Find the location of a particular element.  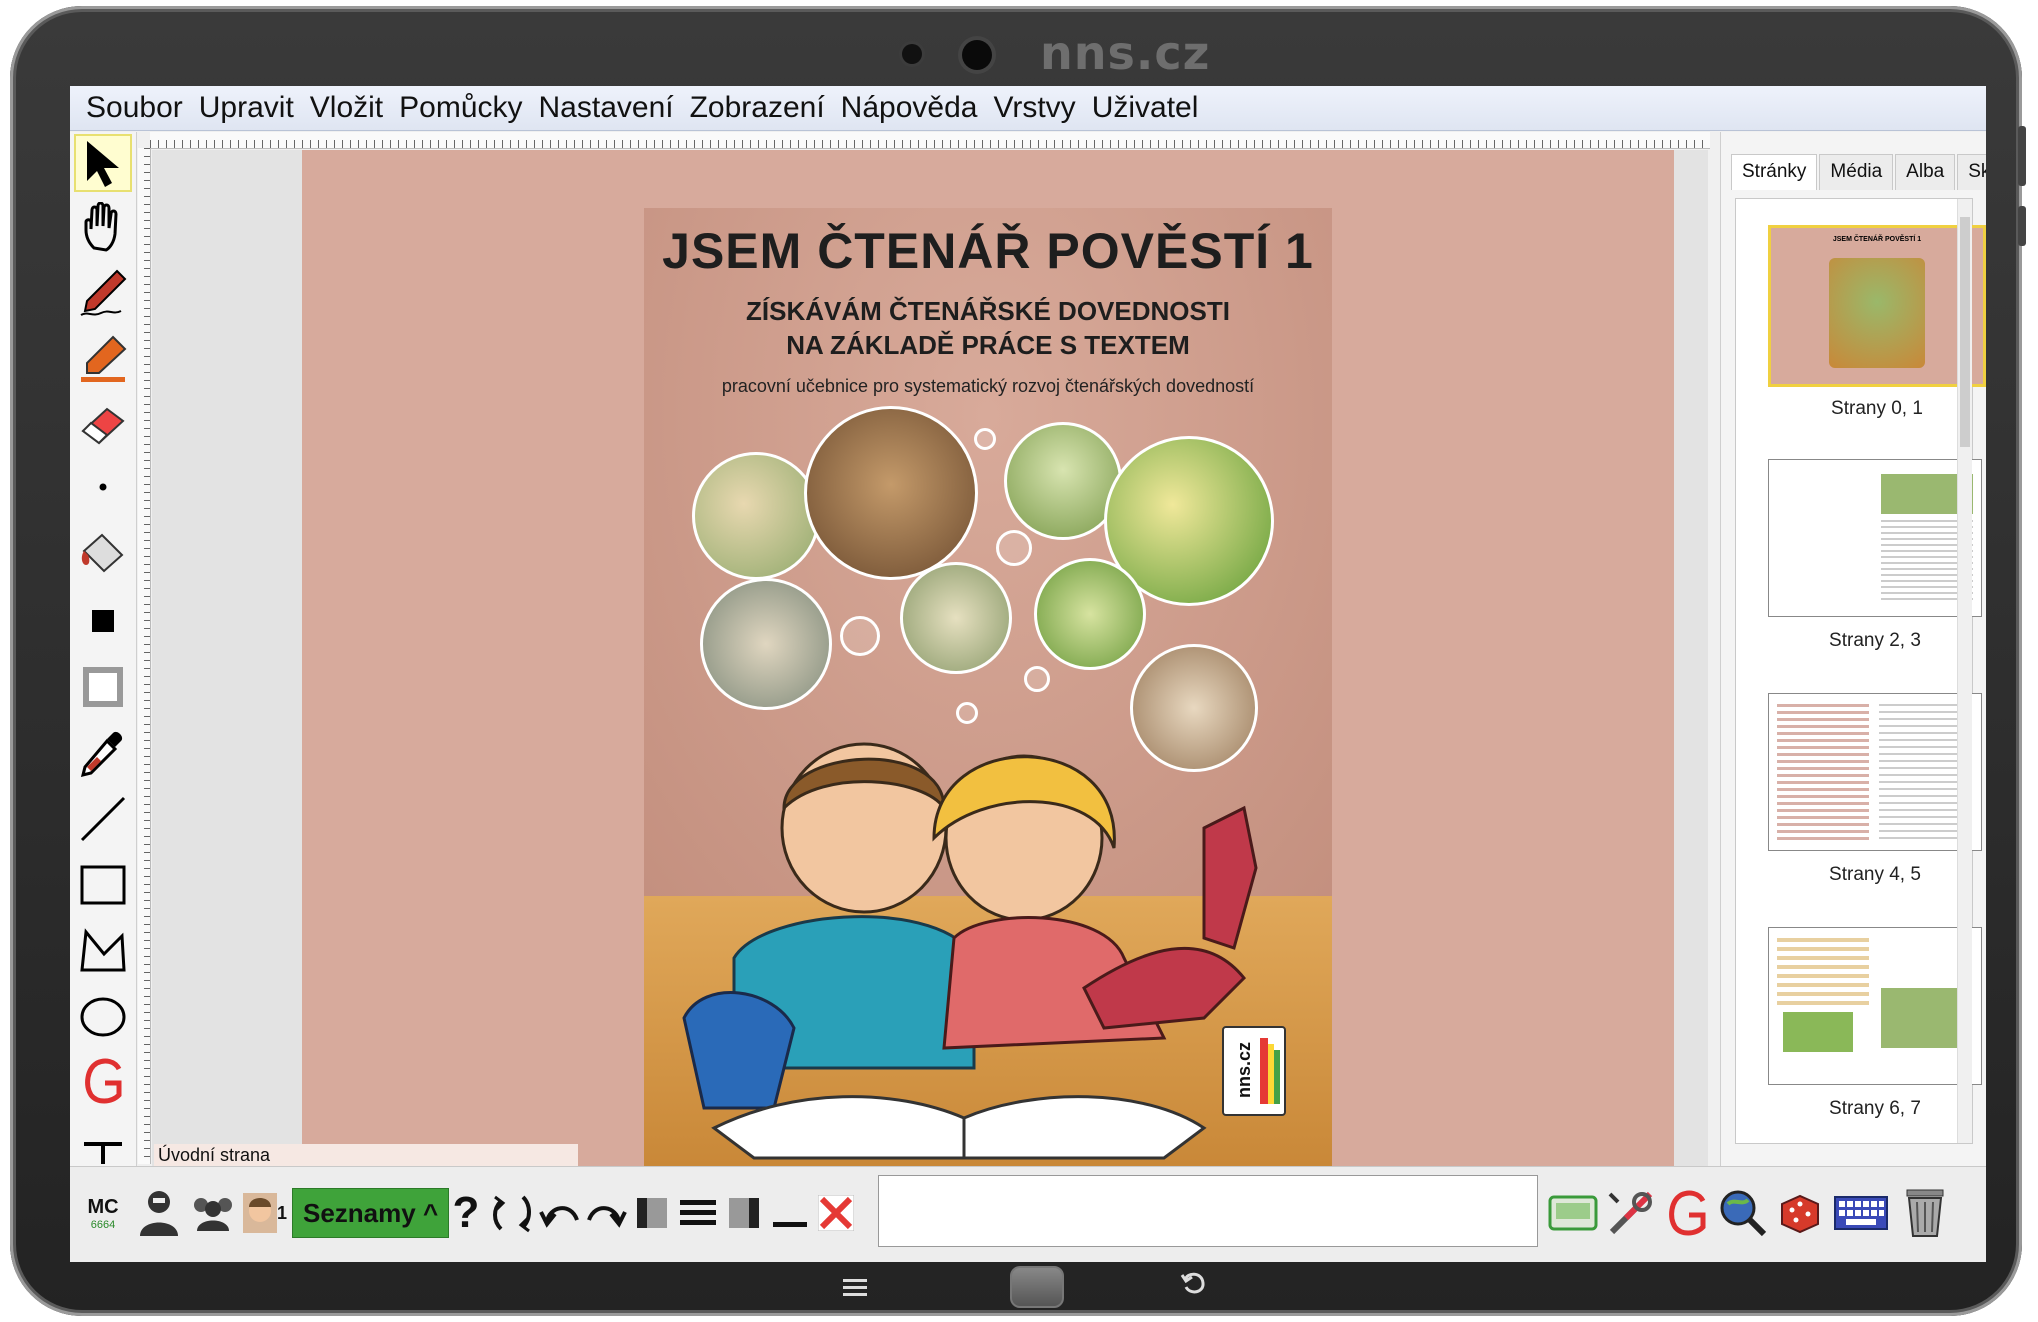

command-input-area is located at coordinates (1208, 1211).